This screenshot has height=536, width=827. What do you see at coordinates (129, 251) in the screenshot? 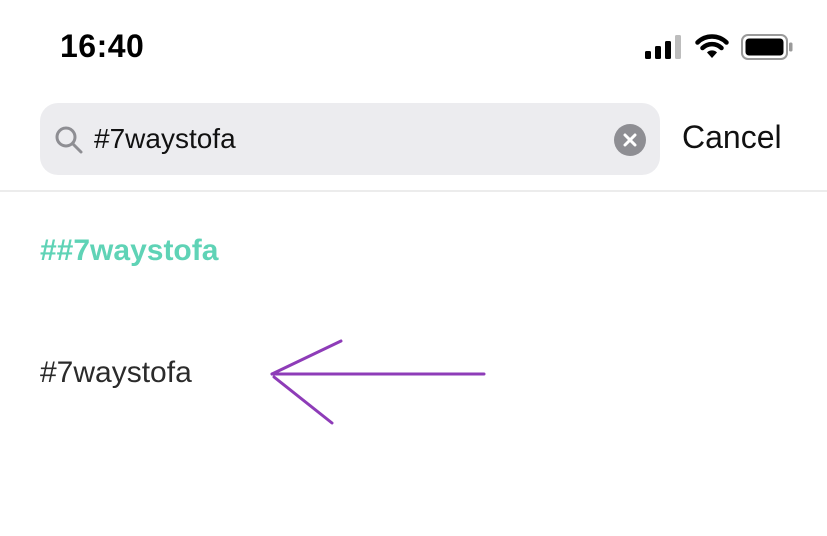
I see `hashtag-suggestion: ##7waystofa` at bounding box center [129, 251].